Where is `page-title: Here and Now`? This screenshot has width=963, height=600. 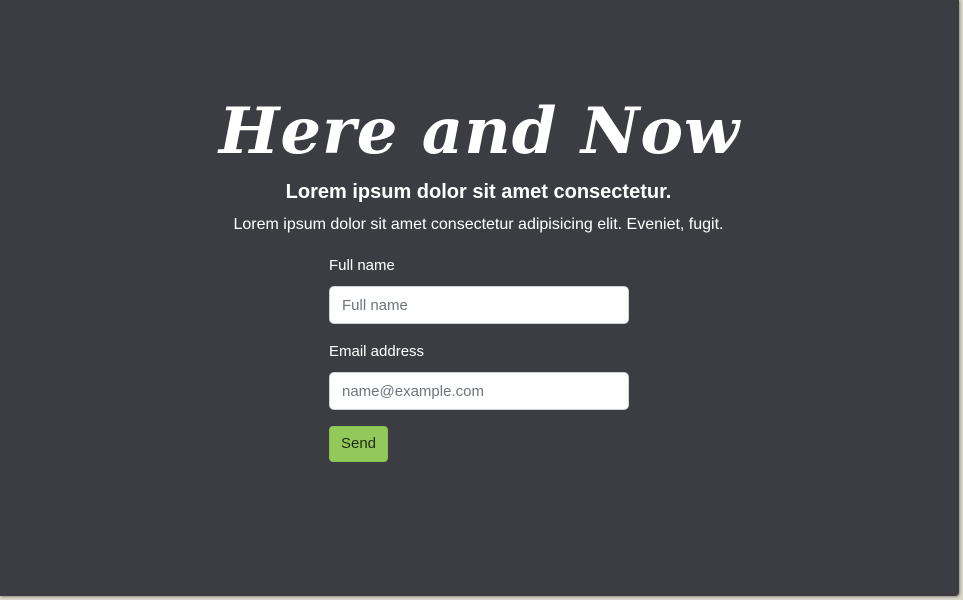 page-title: Here and Now is located at coordinates (479, 131).